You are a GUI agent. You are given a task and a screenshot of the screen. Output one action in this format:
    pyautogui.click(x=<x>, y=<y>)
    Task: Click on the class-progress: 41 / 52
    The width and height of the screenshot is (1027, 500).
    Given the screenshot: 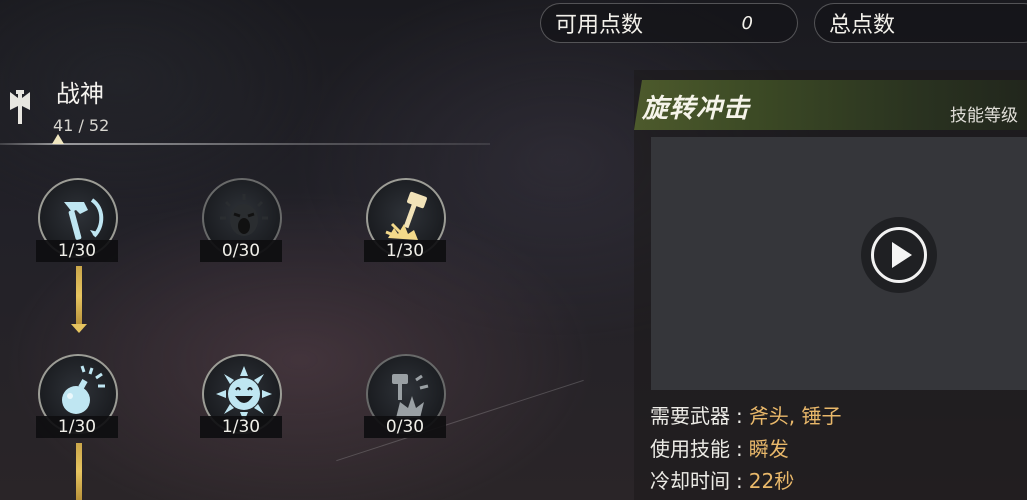 What is the action you would take?
    pyautogui.click(x=81, y=125)
    